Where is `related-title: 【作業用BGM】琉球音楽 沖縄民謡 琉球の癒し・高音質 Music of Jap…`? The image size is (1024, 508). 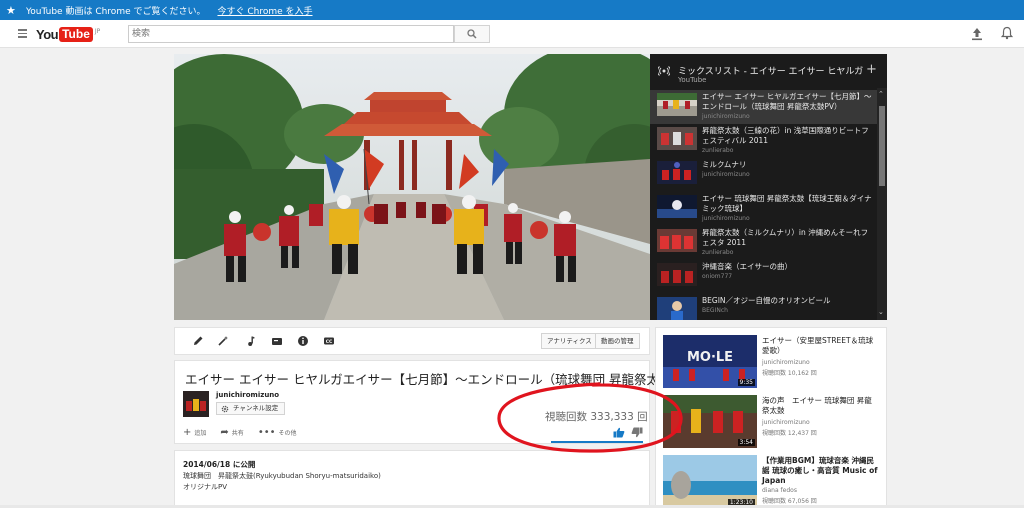 related-title: 【作業用BGM】琉球音楽 沖縄民謡 琉球の癒し・高音質 Music of Jap… is located at coordinates (820, 470).